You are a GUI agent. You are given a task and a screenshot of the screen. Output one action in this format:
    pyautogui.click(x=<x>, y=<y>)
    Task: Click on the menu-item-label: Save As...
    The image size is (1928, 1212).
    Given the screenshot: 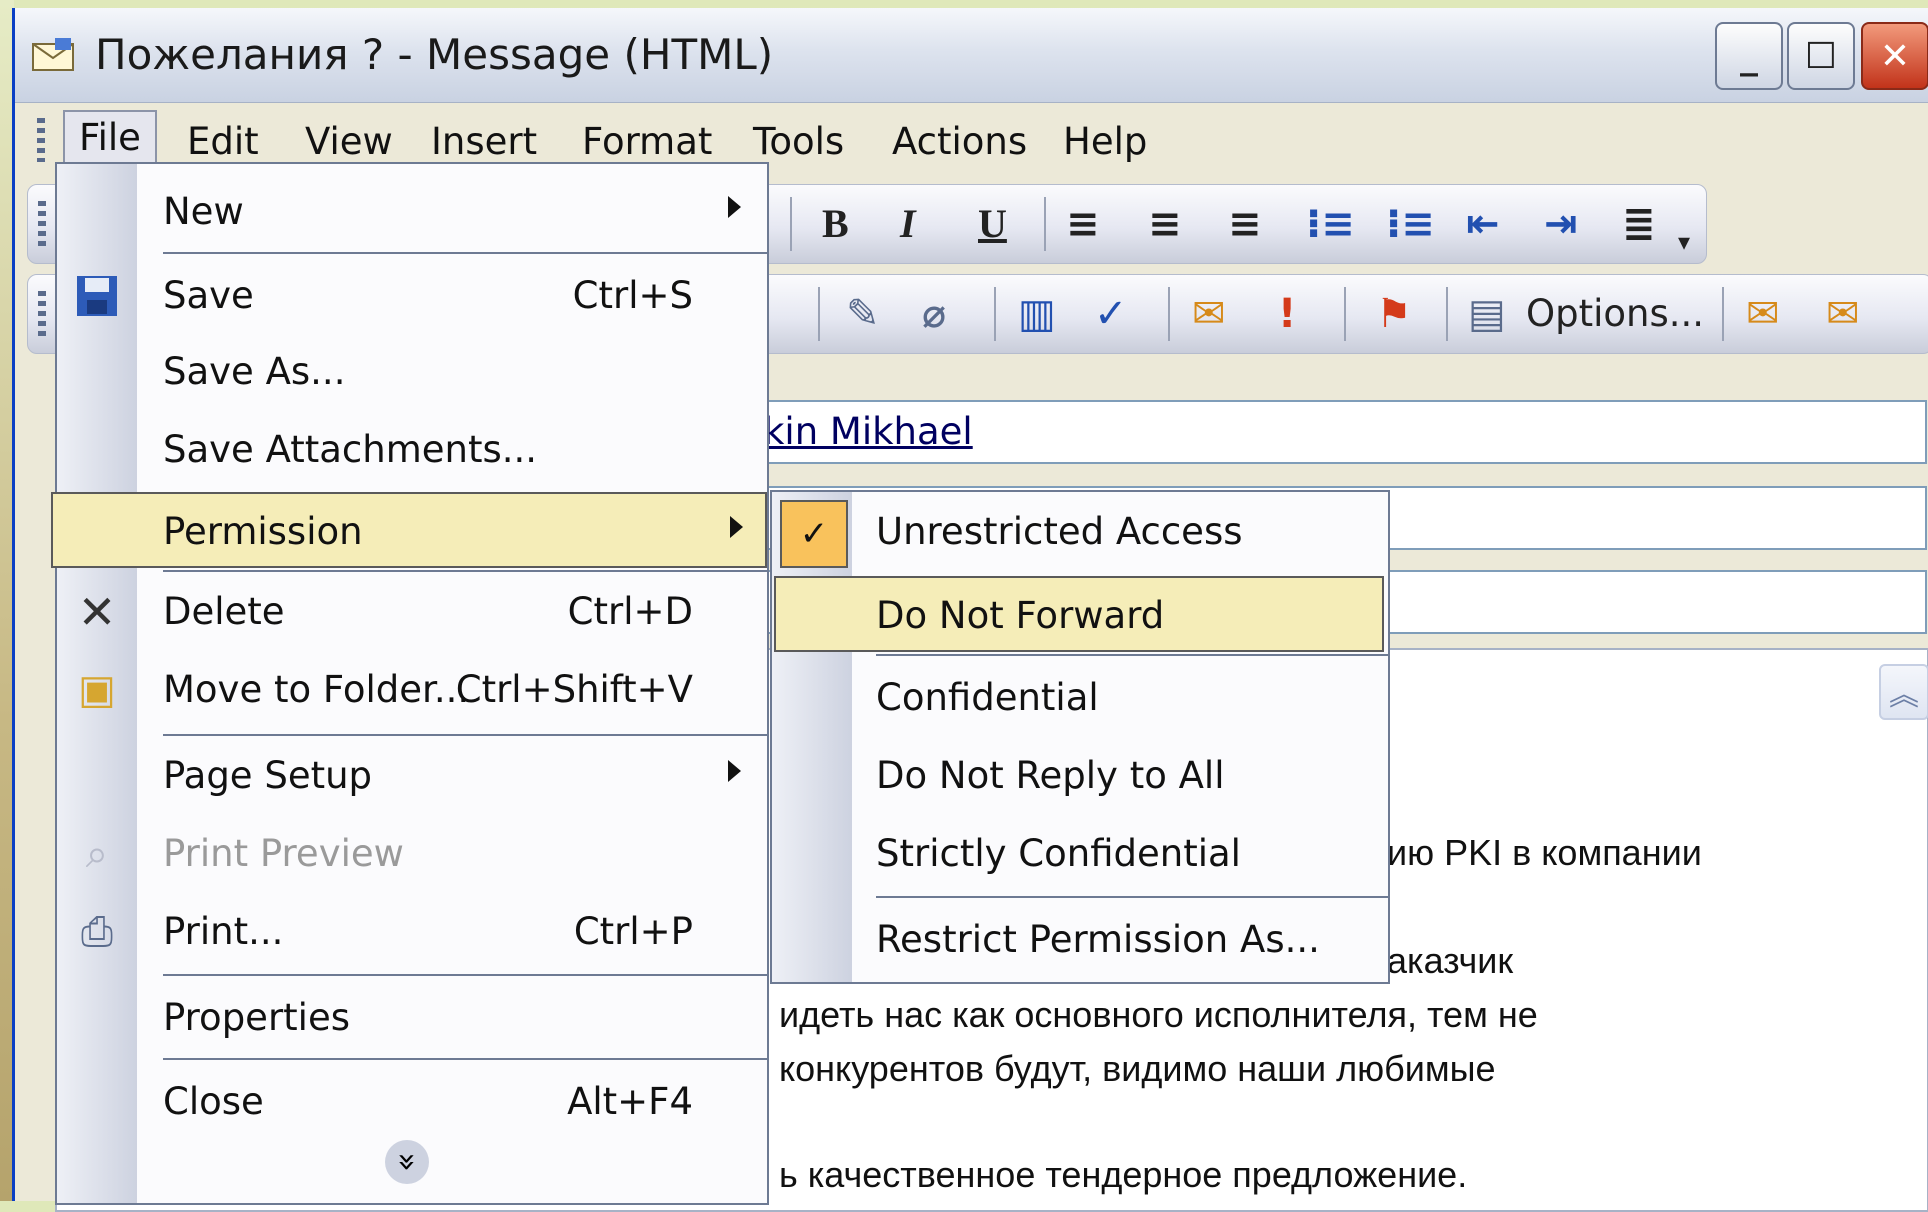 What is the action you would take?
    pyautogui.click(x=254, y=371)
    